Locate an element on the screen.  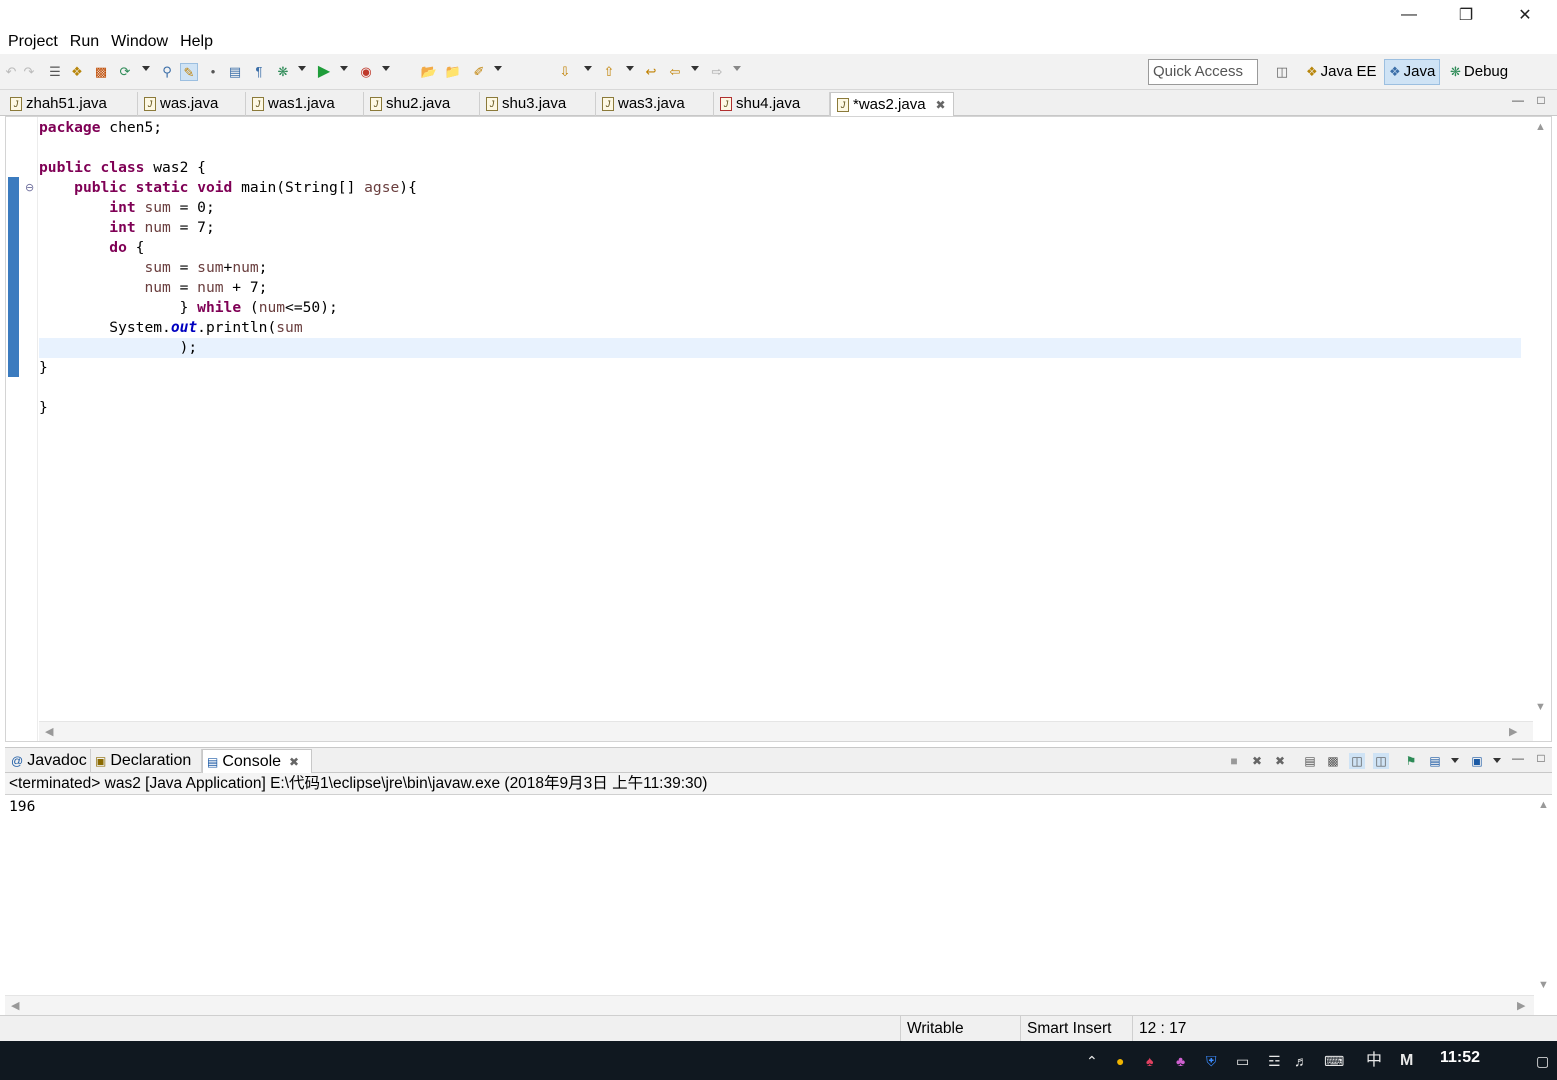
search-icon: ⚲ is located at coordinates (167, 72).